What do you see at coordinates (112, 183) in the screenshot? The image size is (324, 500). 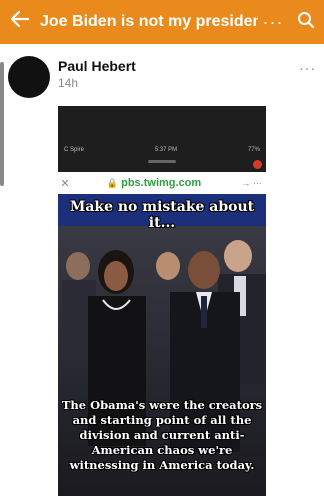 I see `lock-icon: 🔒` at bounding box center [112, 183].